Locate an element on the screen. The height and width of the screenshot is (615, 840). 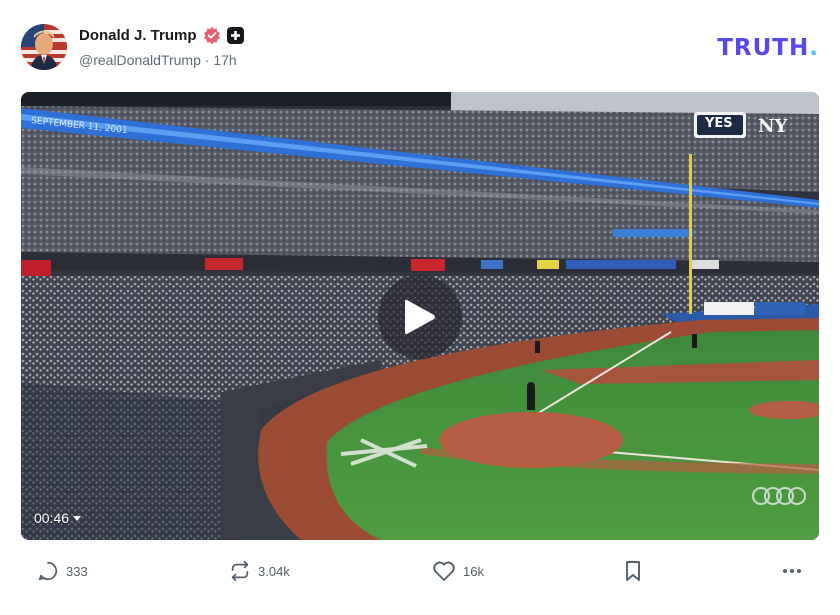
play-icon is located at coordinates (420, 317).